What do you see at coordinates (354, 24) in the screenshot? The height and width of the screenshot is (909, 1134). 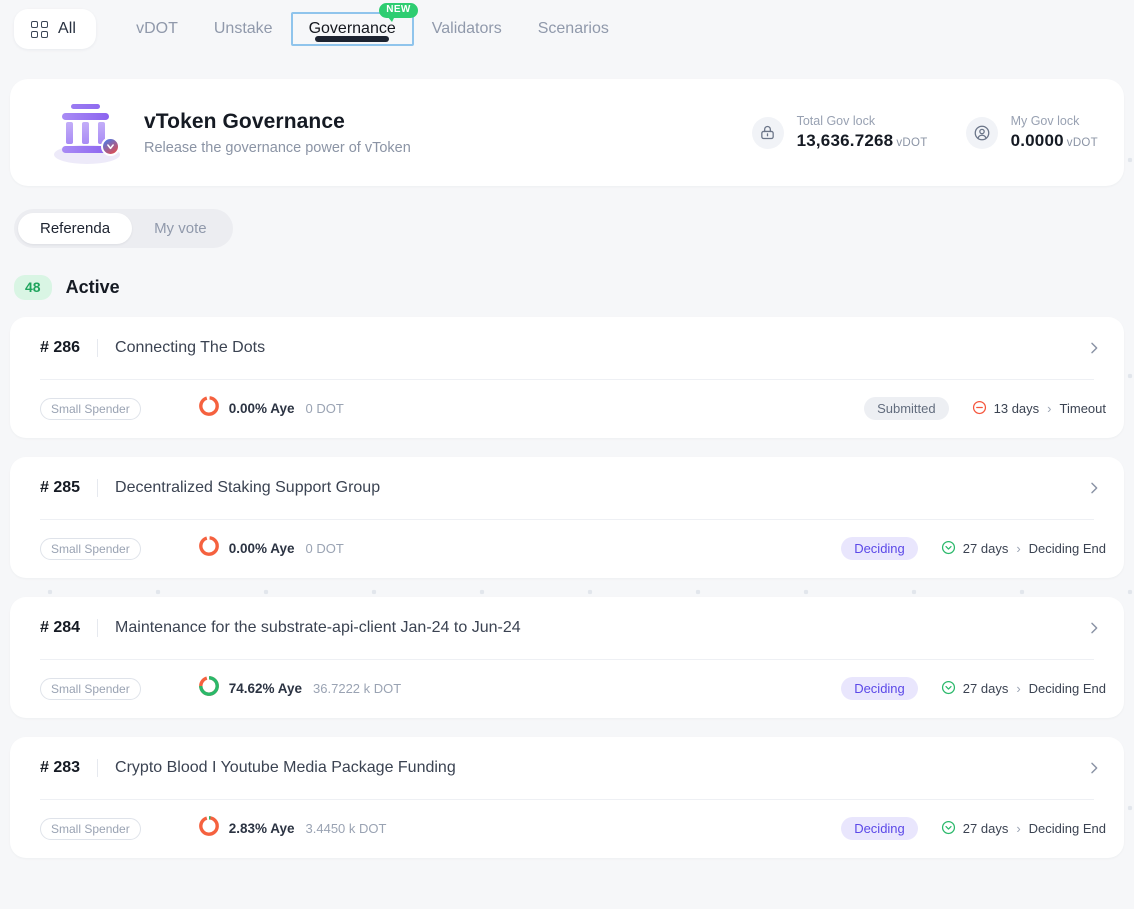 I see `tab-governance: Governance NEW` at bounding box center [354, 24].